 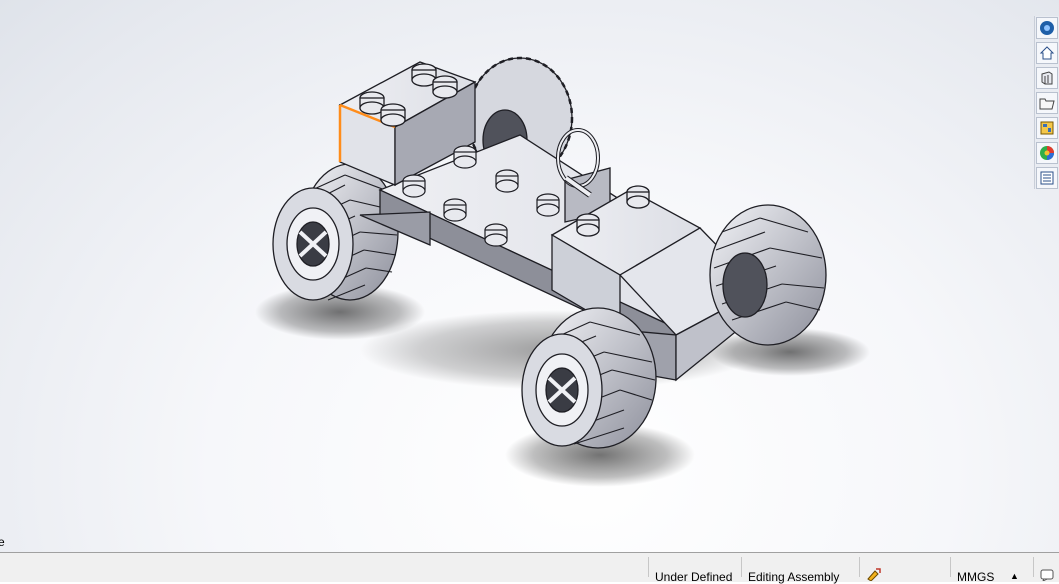 What do you see at coordinates (694, 577) in the screenshot?
I see `definition-status: Under Defined` at bounding box center [694, 577].